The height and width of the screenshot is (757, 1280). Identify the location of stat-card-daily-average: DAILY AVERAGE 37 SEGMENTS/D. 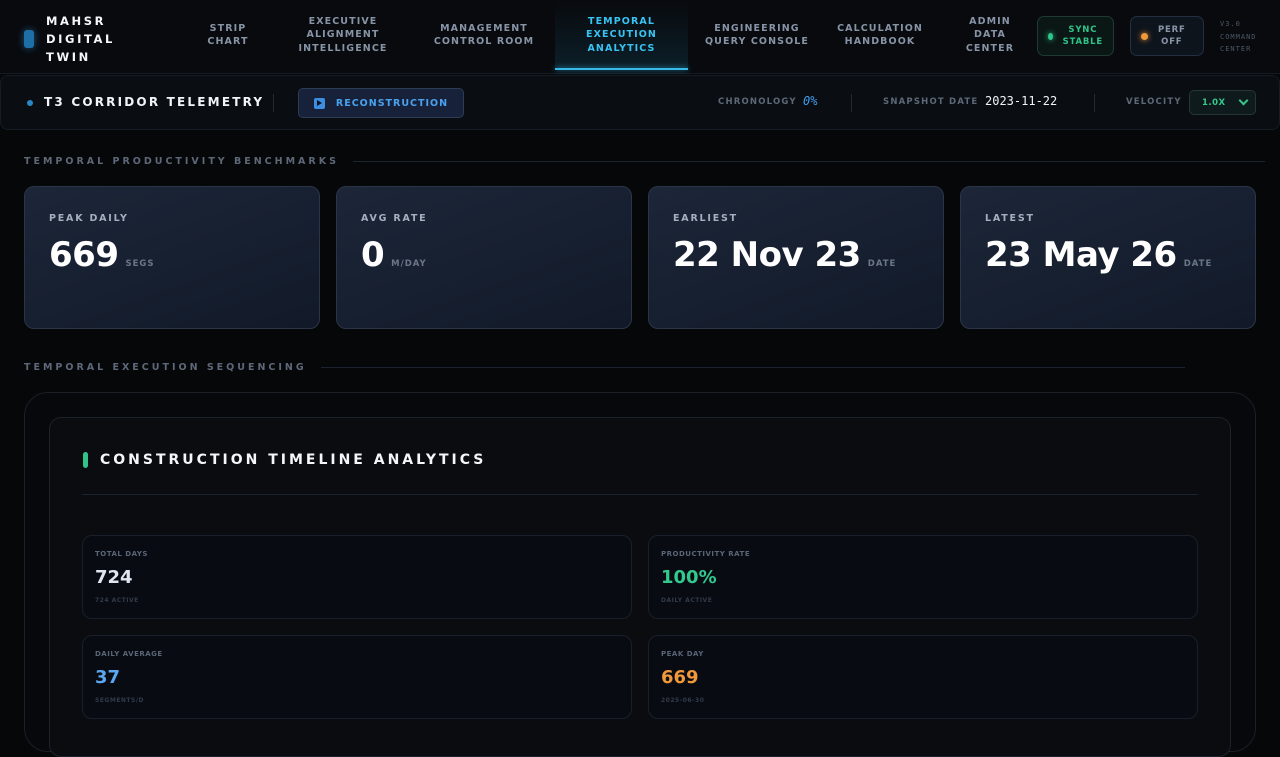
(357, 677).